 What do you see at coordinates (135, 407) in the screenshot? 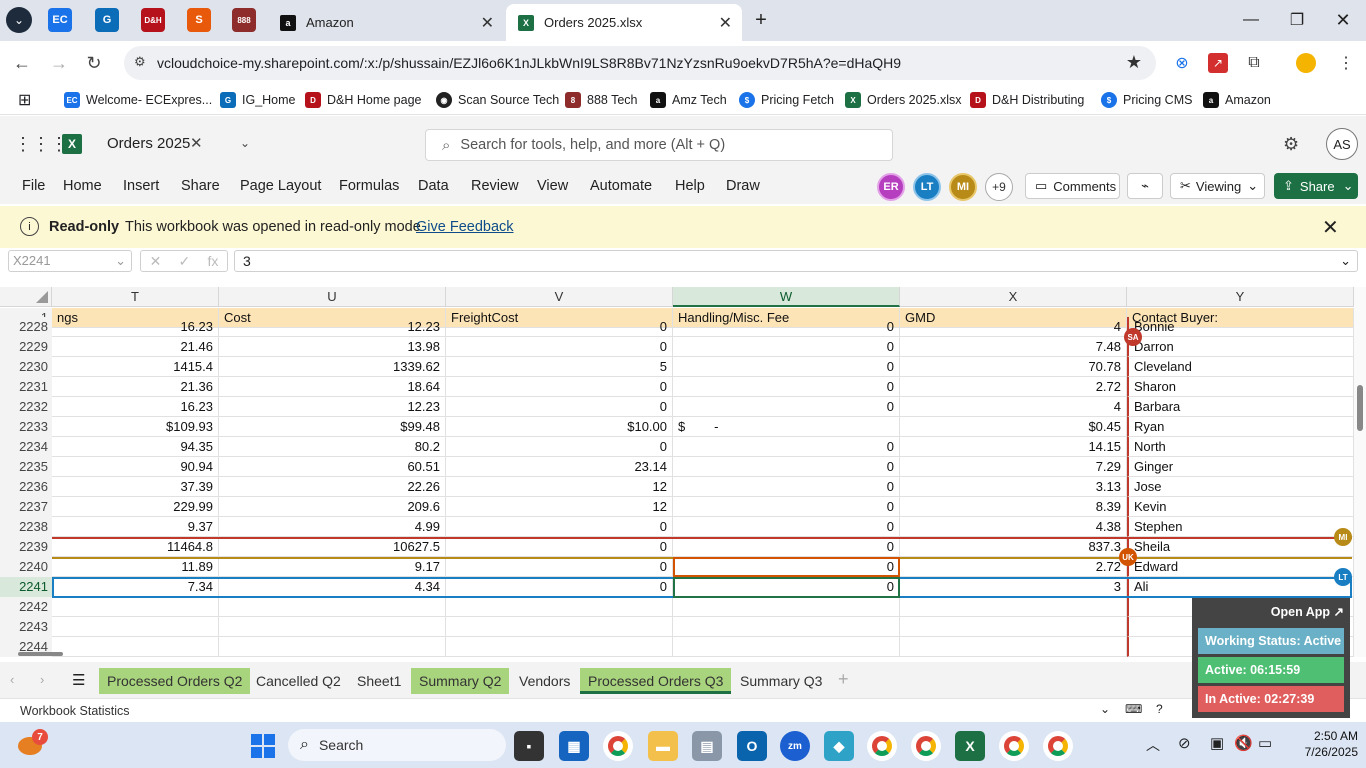
I see `table-cell: 16.23` at bounding box center [135, 407].